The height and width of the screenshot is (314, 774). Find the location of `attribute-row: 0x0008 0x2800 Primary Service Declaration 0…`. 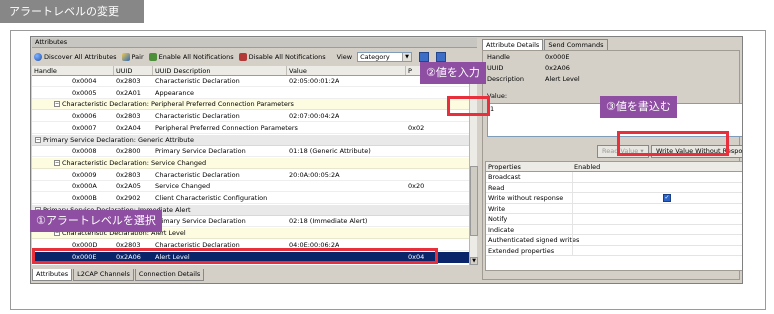

attribute-row: 0x0008 0x2800 Primary Service Declaration 0… is located at coordinates (250, 152).